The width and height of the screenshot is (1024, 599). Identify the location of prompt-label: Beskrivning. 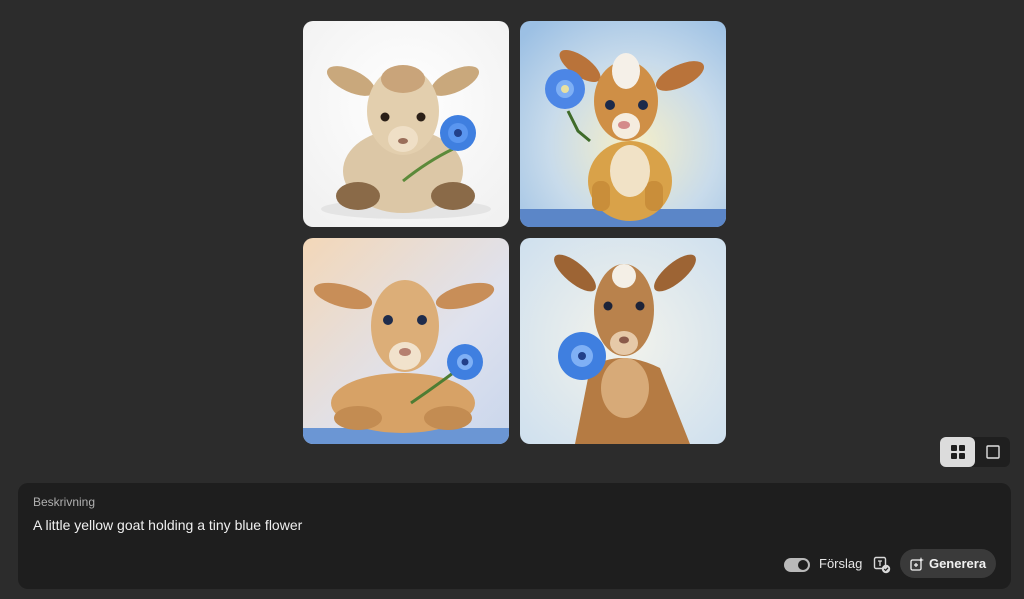
(64, 502).